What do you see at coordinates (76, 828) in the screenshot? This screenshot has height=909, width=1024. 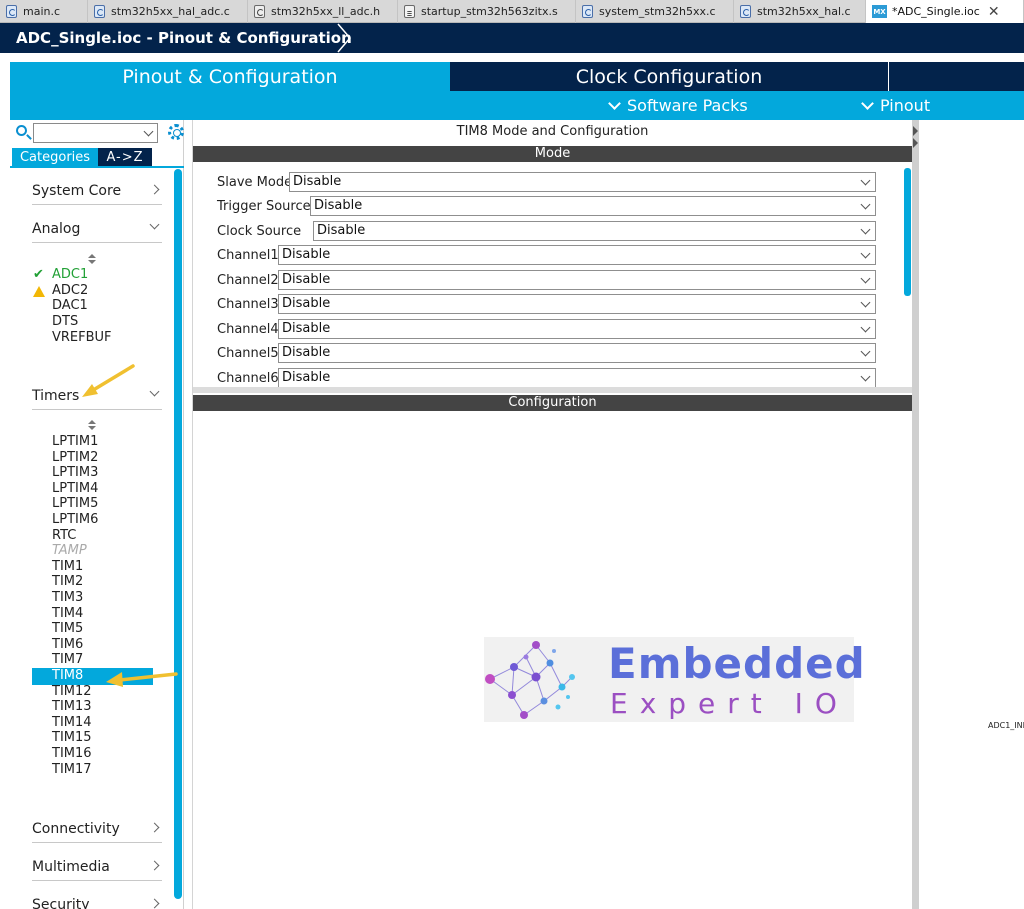 I see `section-label: Connectivity` at bounding box center [76, 828].